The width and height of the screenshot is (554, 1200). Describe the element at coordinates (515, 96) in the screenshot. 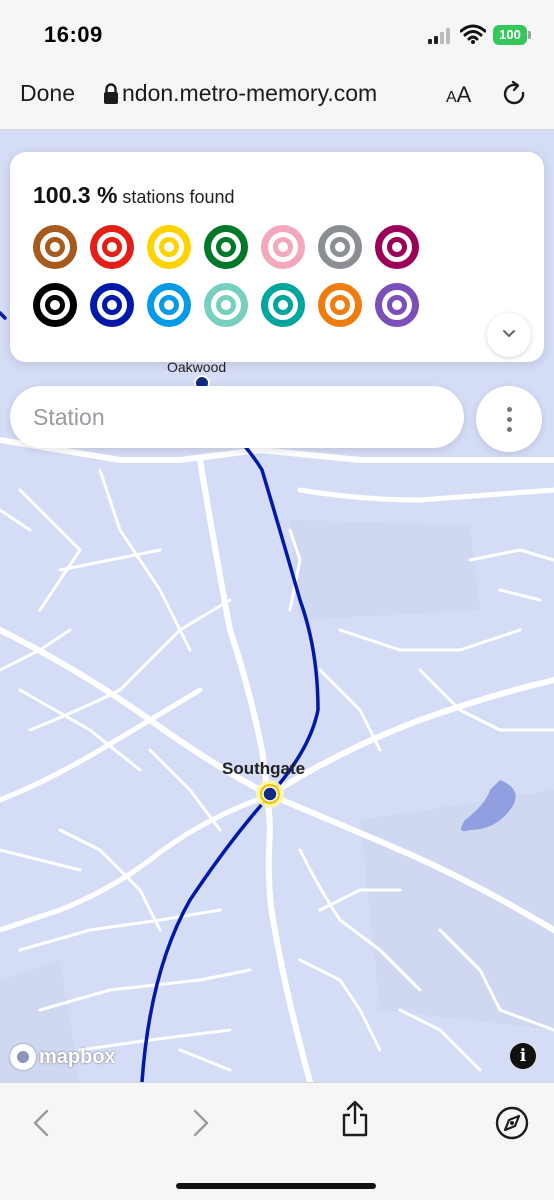

I see `reload-icon` at that location.